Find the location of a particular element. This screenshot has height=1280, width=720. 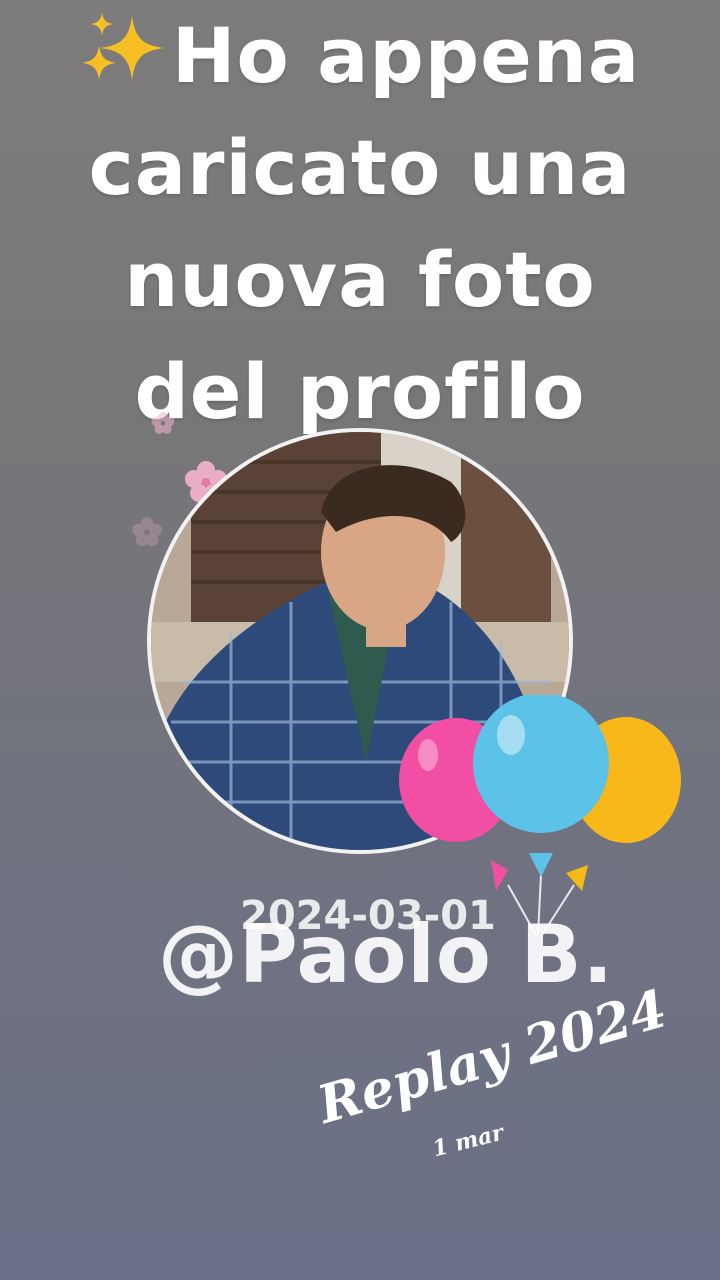

sparkles-icon is located at coordinates (122, 46).